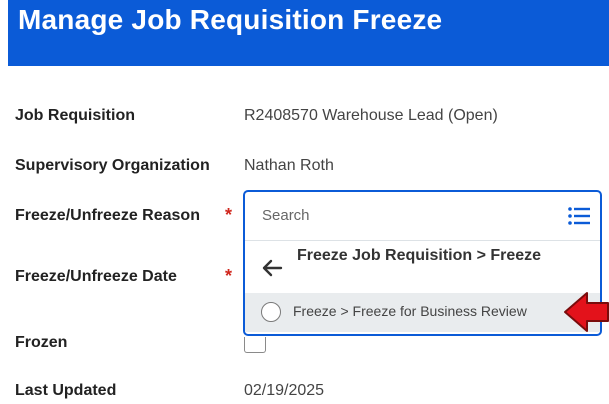 The image size is (609, 404). I want to click on frozen-checkbox, so click(255, 345).